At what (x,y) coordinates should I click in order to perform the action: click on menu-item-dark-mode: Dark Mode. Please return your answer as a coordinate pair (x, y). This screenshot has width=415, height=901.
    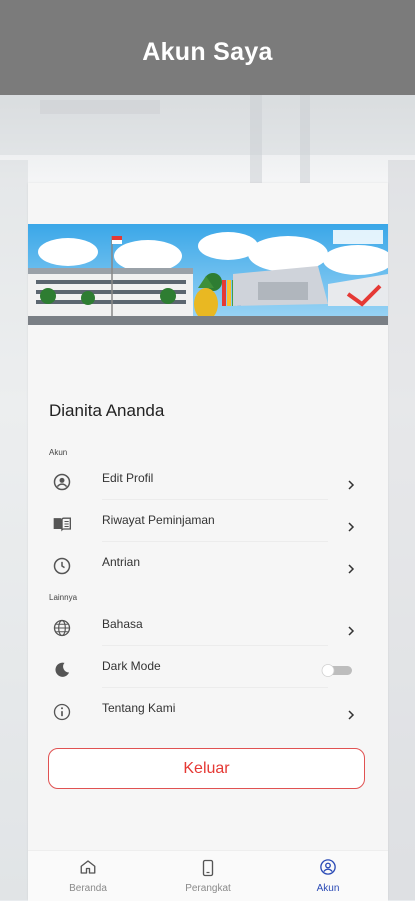
    Looking at the image, I should click on (208, 671).